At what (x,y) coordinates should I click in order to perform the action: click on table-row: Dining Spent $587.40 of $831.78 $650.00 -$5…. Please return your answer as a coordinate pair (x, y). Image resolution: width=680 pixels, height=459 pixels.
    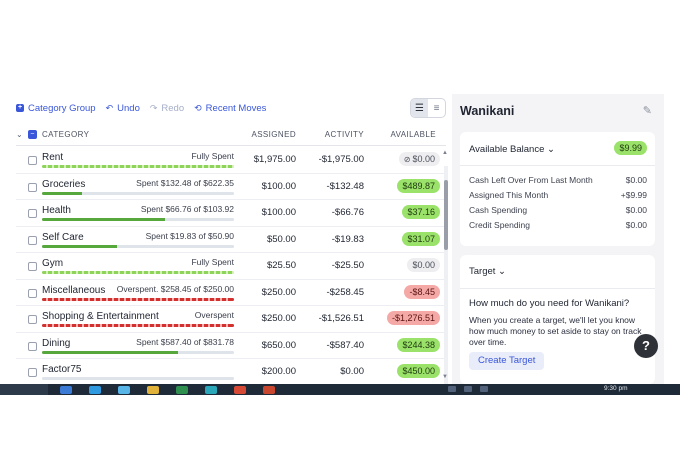
    Looking at the image, I should click on (231, 346).